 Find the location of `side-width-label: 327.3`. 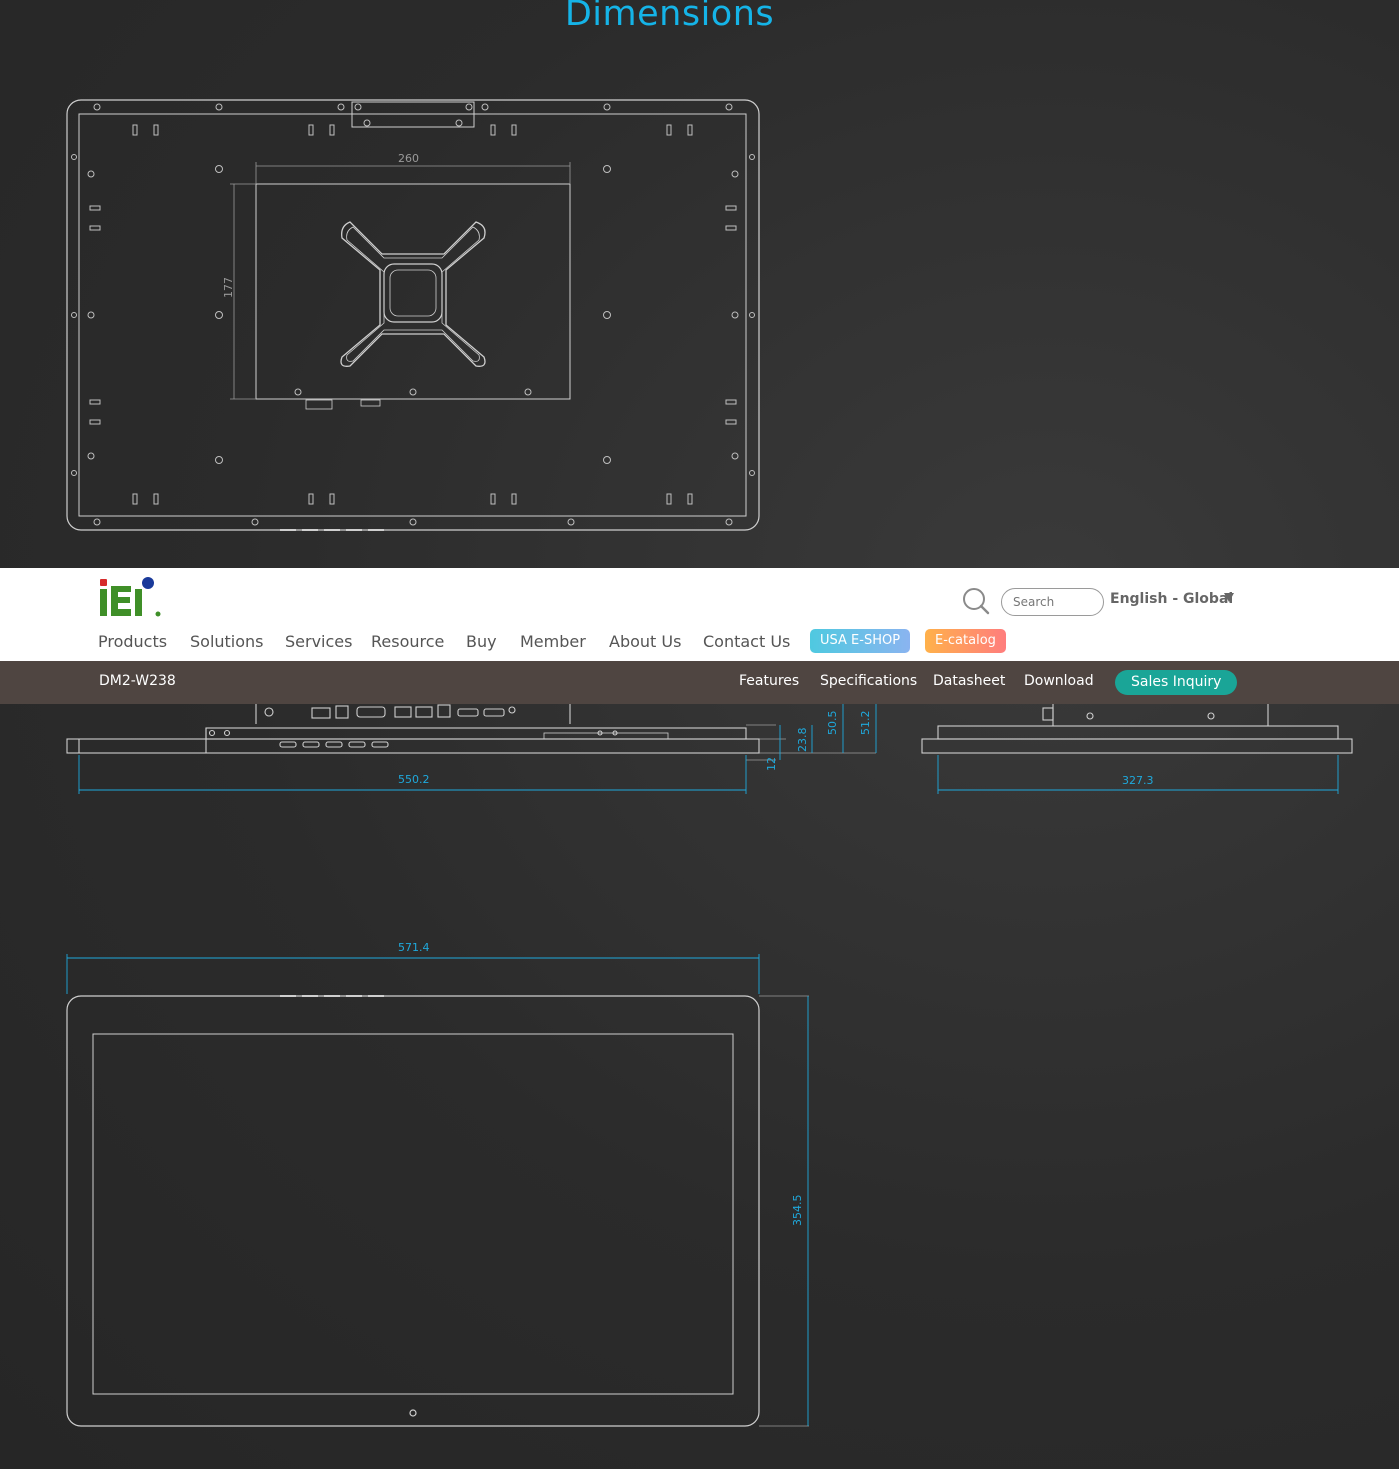

side-width-label: 327.3 is located at coordinates (1138, 780).